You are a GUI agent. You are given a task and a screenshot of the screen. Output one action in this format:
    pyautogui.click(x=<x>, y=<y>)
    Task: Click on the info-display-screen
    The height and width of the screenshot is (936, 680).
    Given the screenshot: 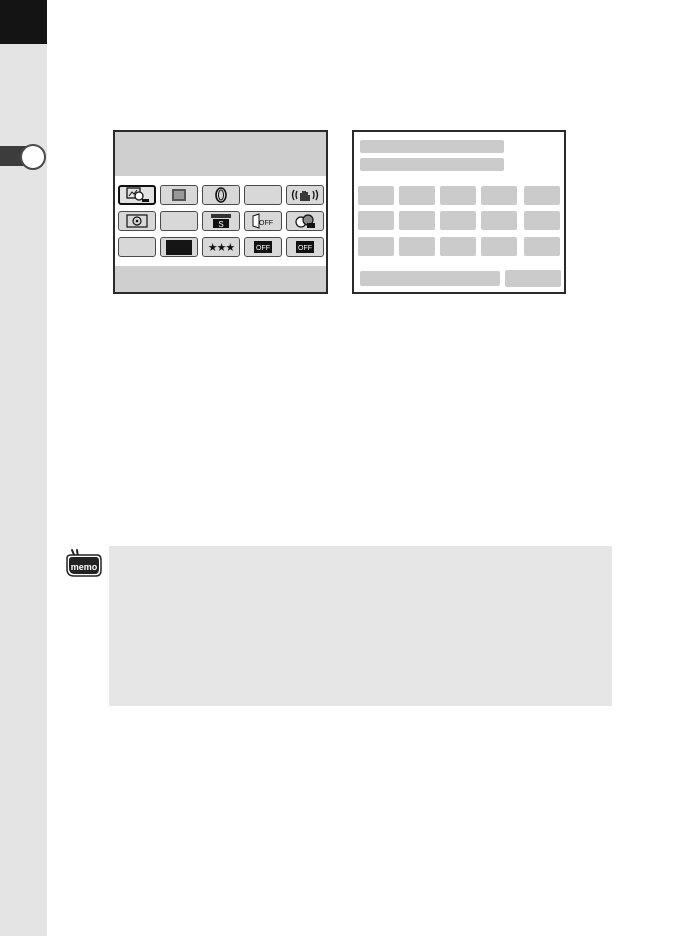 What is the action you would take?
    pyautogui.click(x=459, y=212)
    